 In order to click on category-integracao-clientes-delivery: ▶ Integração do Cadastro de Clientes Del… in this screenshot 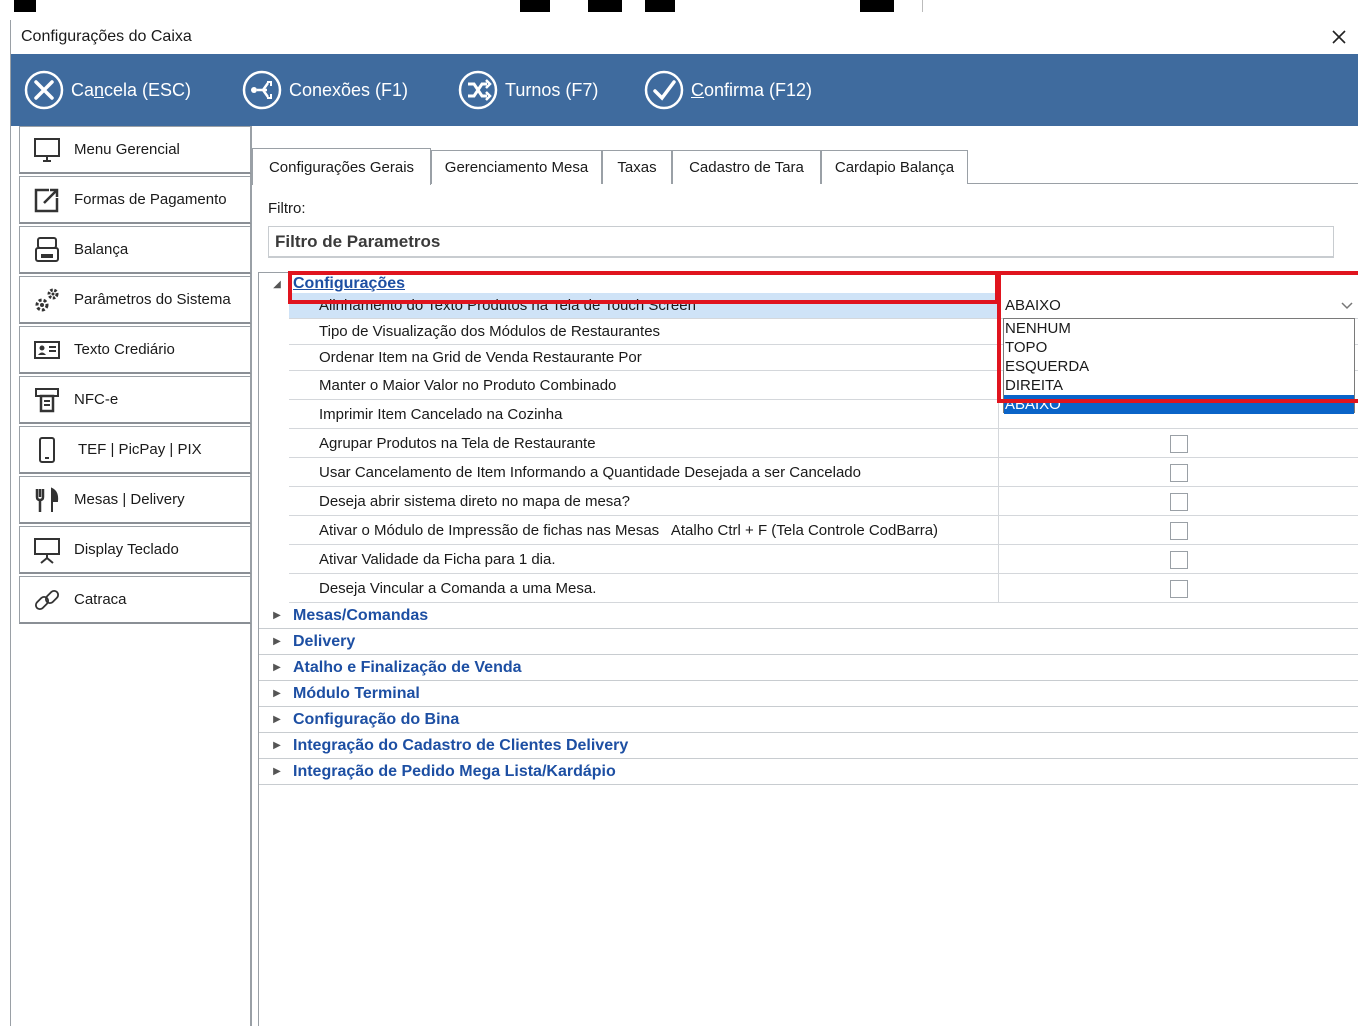, I will do `click(808, 746)`.